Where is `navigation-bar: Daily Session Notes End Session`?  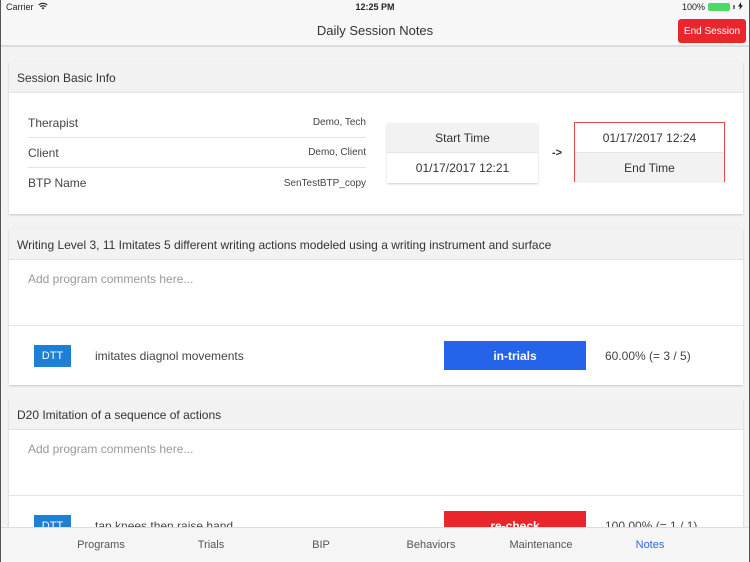
navigation-bar: Daily Session Notes End Session is located at coordinates (375, 31).